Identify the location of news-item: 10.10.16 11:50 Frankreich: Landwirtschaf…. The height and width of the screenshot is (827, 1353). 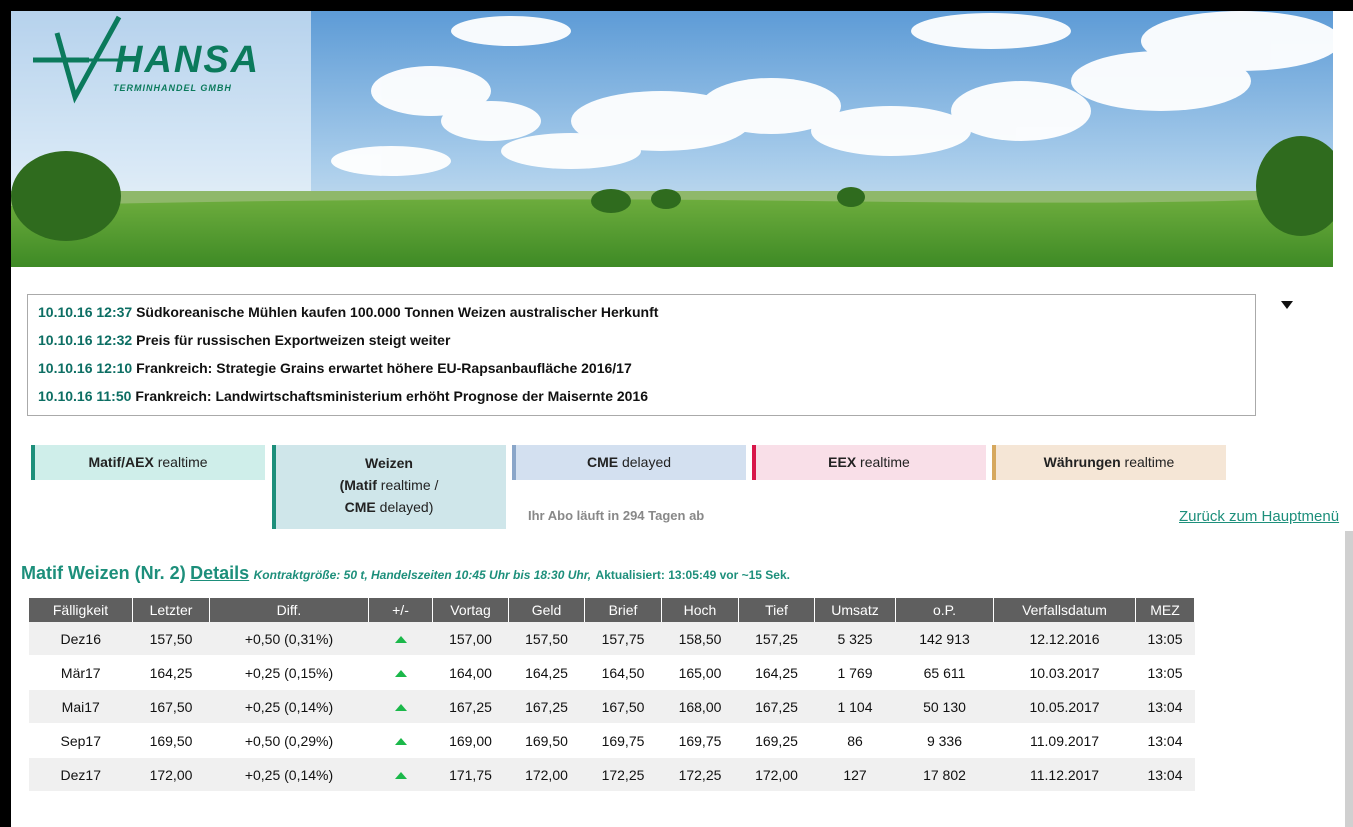
(343, 396).